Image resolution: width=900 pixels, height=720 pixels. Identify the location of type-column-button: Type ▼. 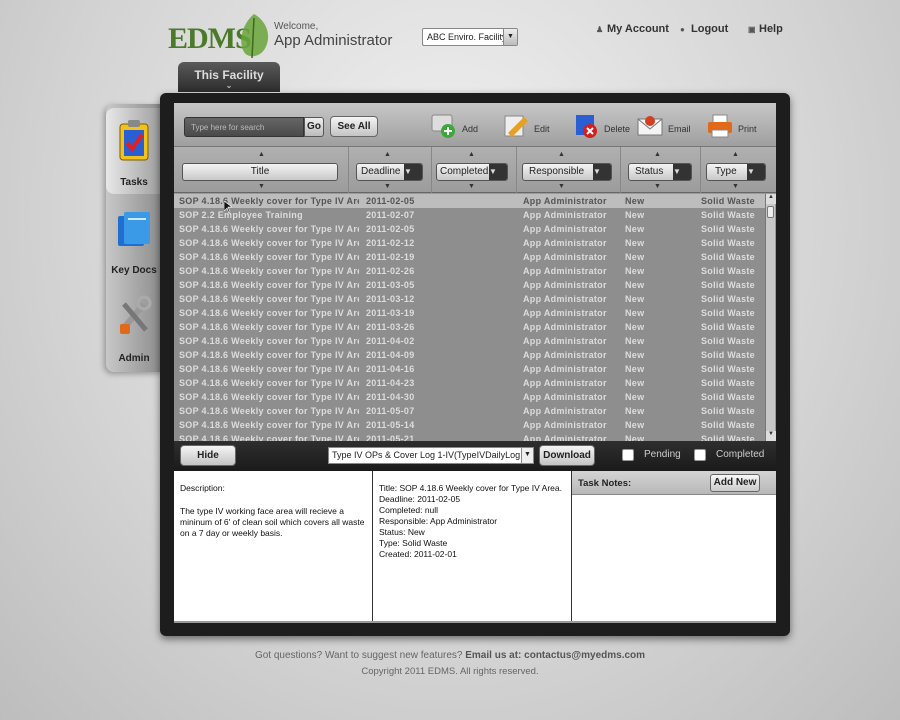
(736, 172).